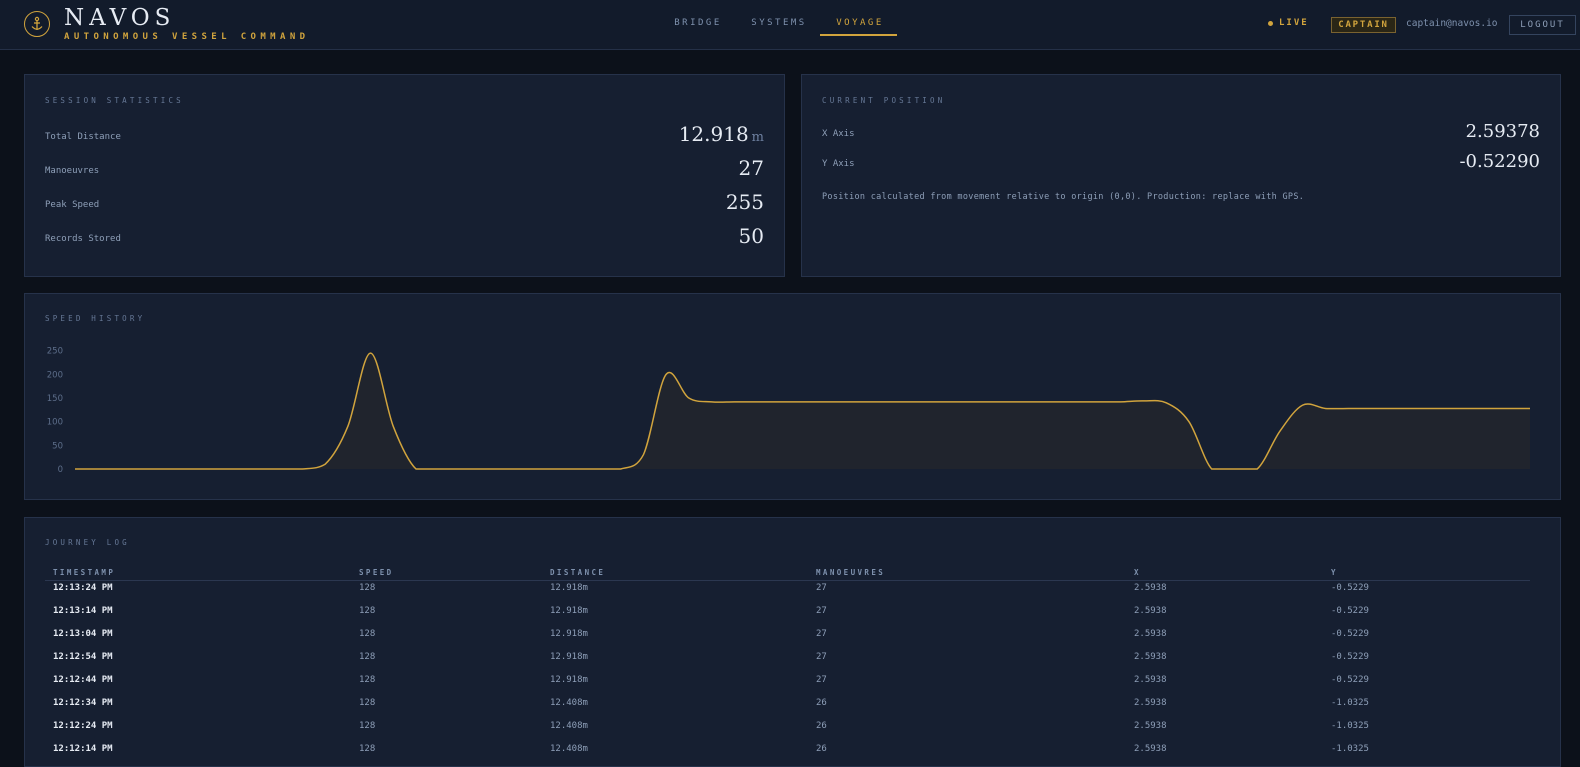 The width and height of the screenshot is (1580, 767). What do you see at coordinates (37, 24) in the screenshot?
I see `anchor-icon` at bounding box center [37, 24].